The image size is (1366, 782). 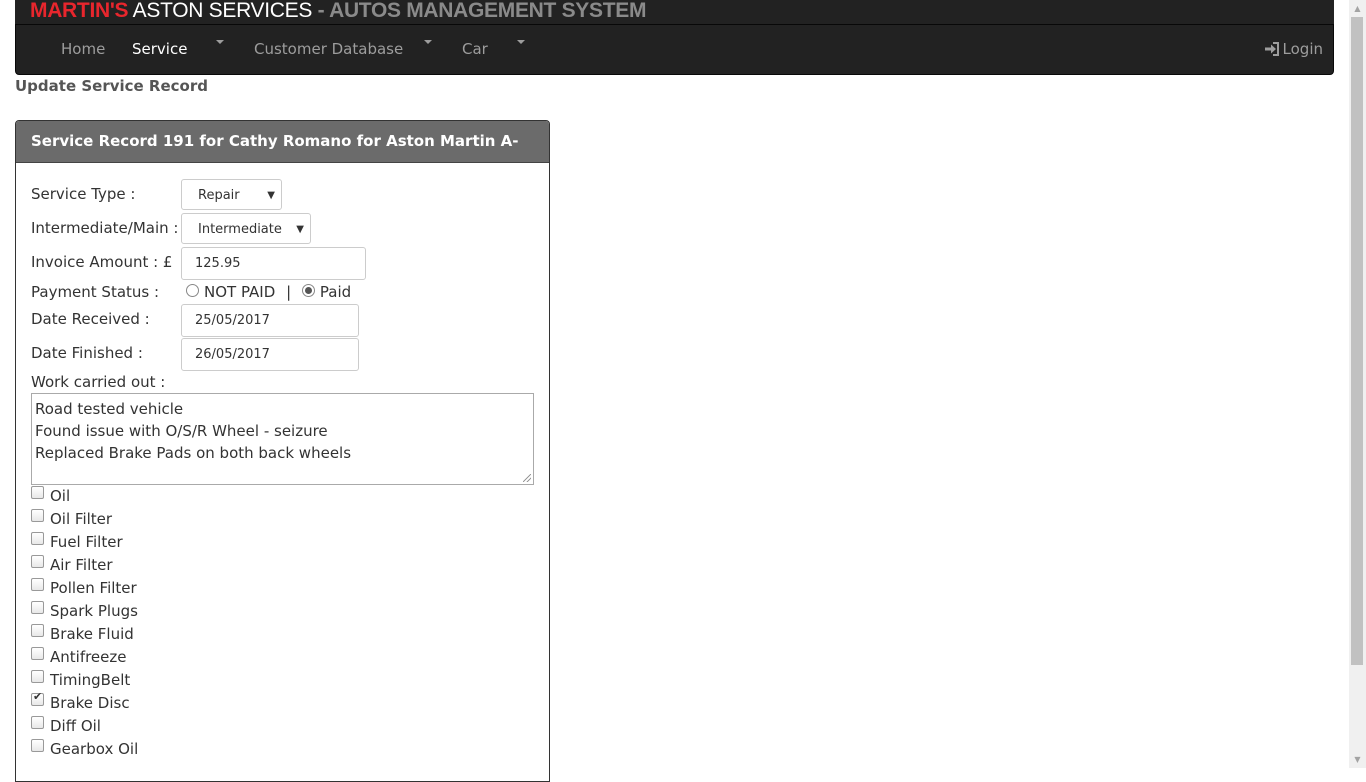 I want to click on resize-handle-icon, so click(x=527, y=478).